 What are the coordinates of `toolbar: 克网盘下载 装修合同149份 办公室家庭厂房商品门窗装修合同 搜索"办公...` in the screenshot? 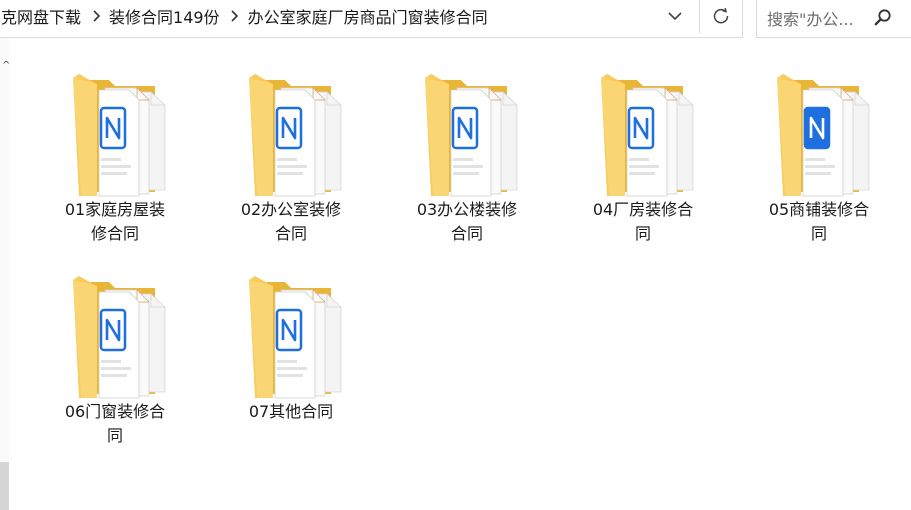 It's located at (455, 19).